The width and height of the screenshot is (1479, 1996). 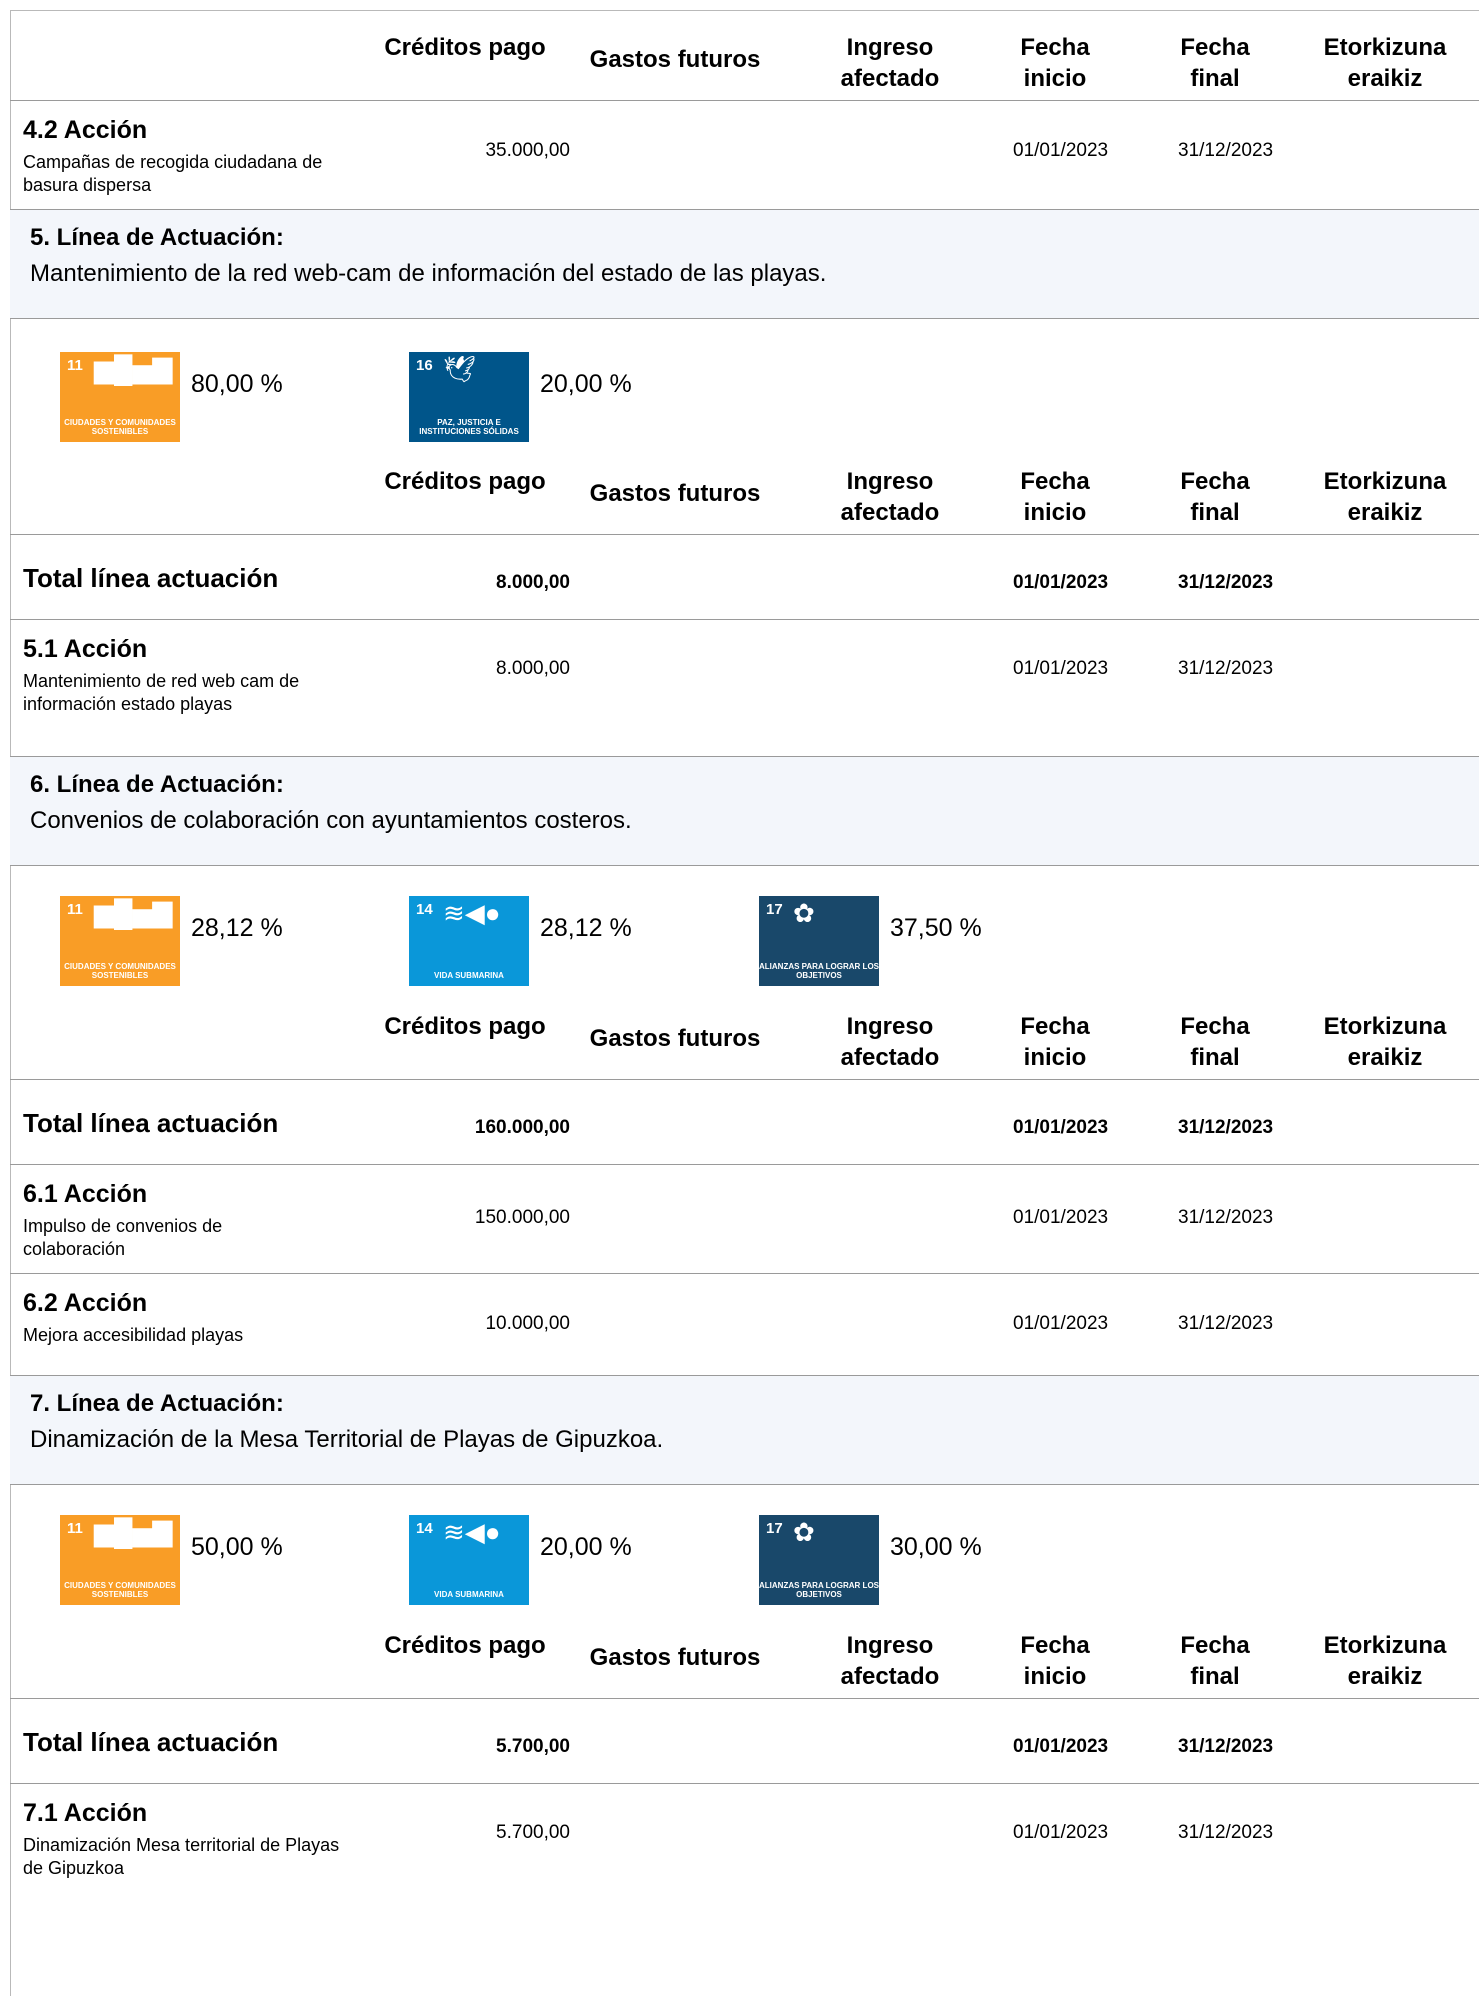 What do you see at coordinates (522, 1127) in the screenshot?
I see `l6-total-creditos: 160.000,00` at bounding box center [522, 1127].